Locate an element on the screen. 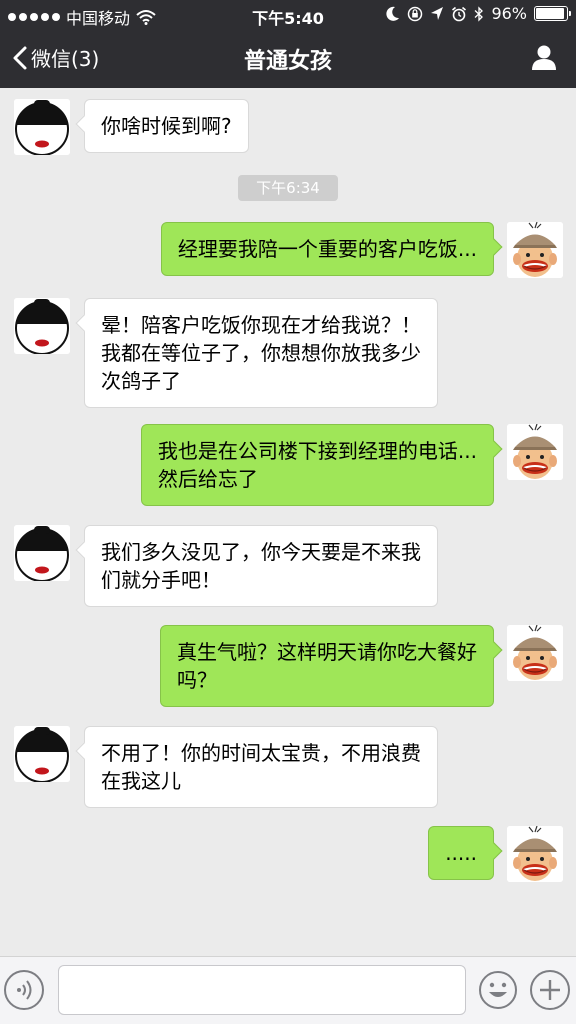  signal-strength-icon is located at coordinates (34, 17).